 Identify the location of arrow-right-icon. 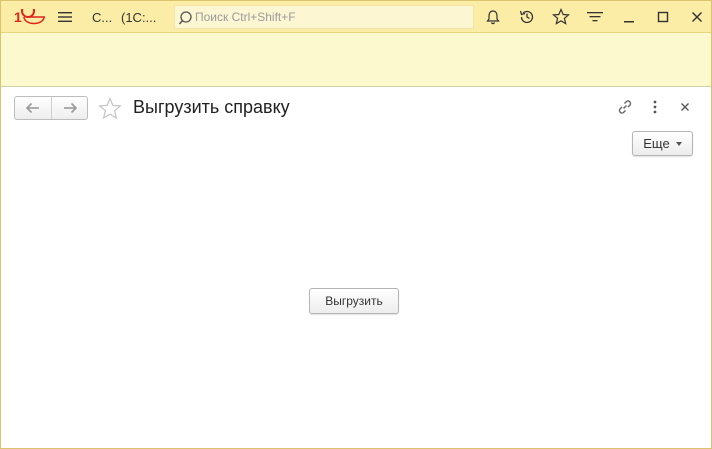
(70, 108).